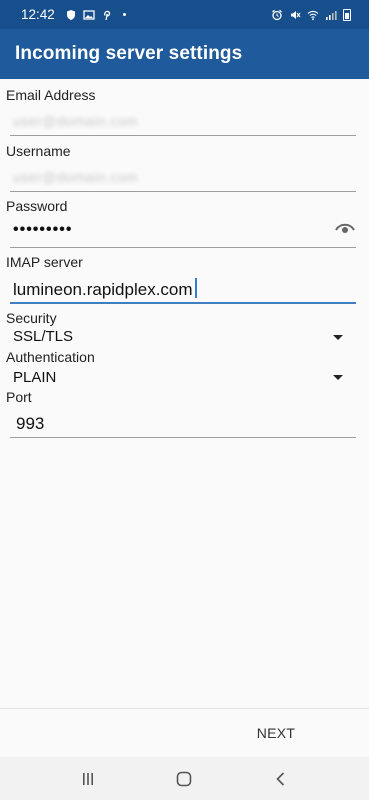 Image resolution: width=369 pixels, height=800 pixels. Describe the element at coordinates (88, 779) in the screenshot. I see `recents-icon` at that location.